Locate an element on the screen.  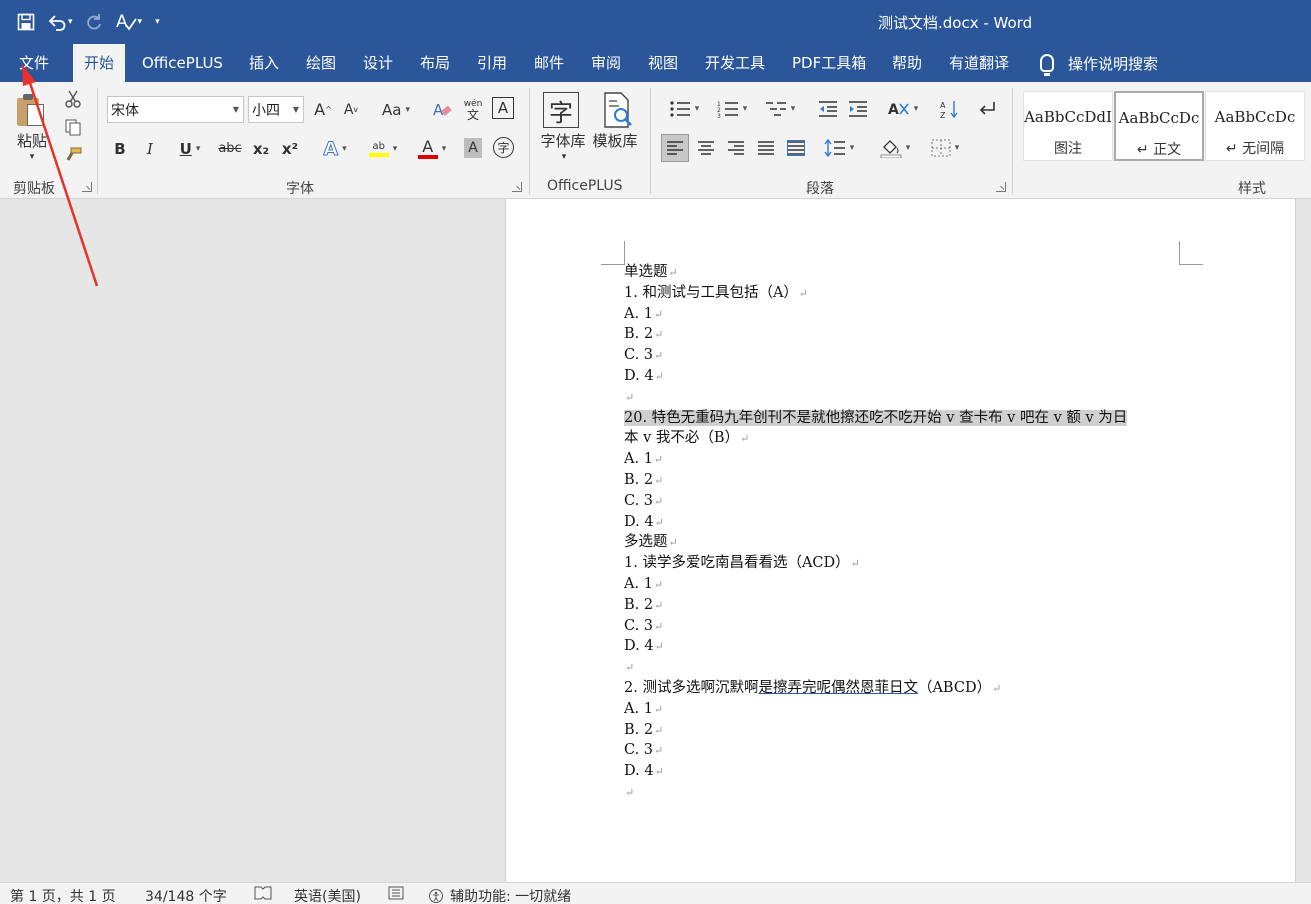
style-normal: AaBbCcDc ↵ 正文 is located at coordinates (1159, 126).